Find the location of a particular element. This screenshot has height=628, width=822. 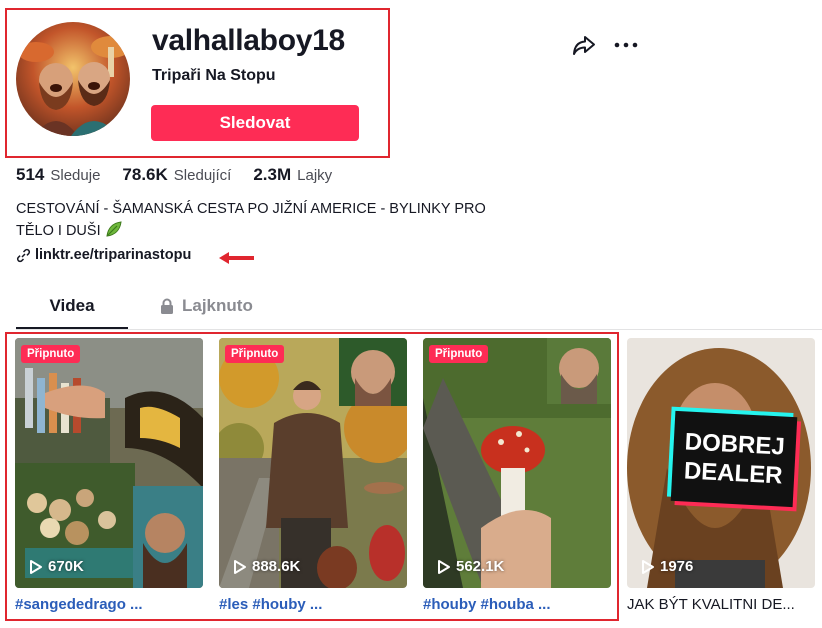

stat-likes: 2.3M Lajky is located at coordinates (292, 175).